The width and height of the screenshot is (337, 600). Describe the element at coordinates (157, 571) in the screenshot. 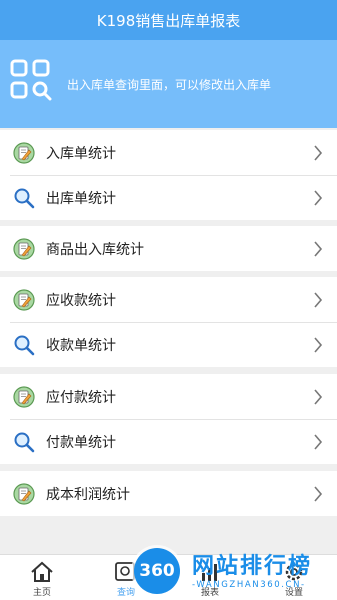

I see `watermark-badge: 360` at that location.